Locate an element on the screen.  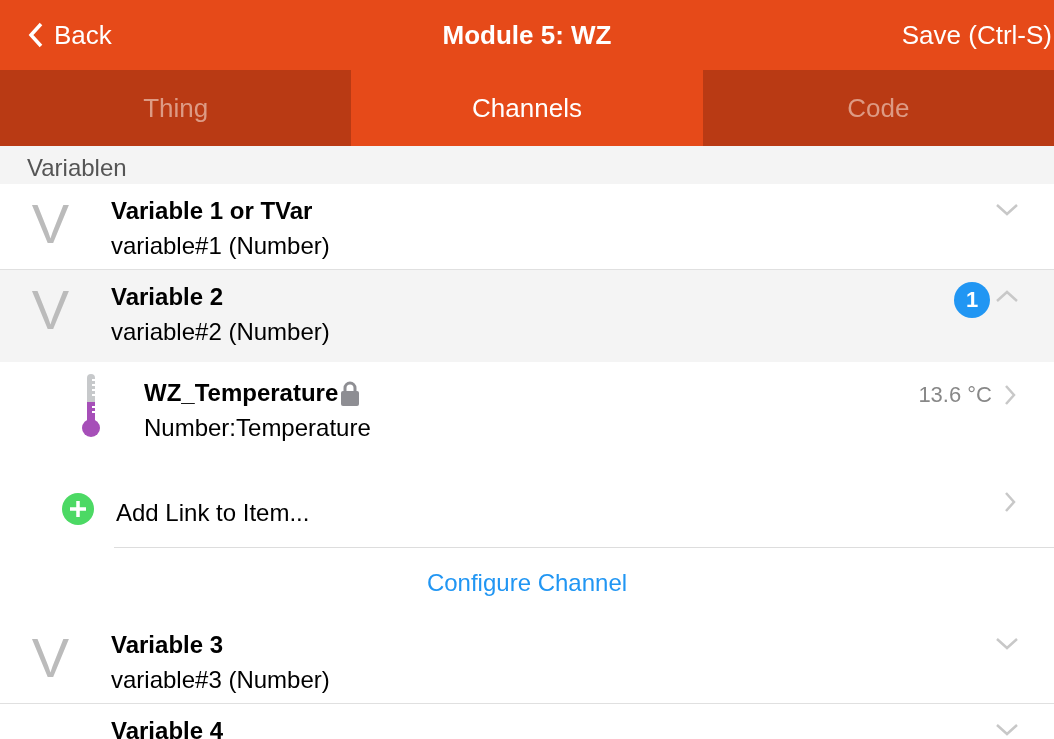
back-button: Back is located at coordinates (70, 35).